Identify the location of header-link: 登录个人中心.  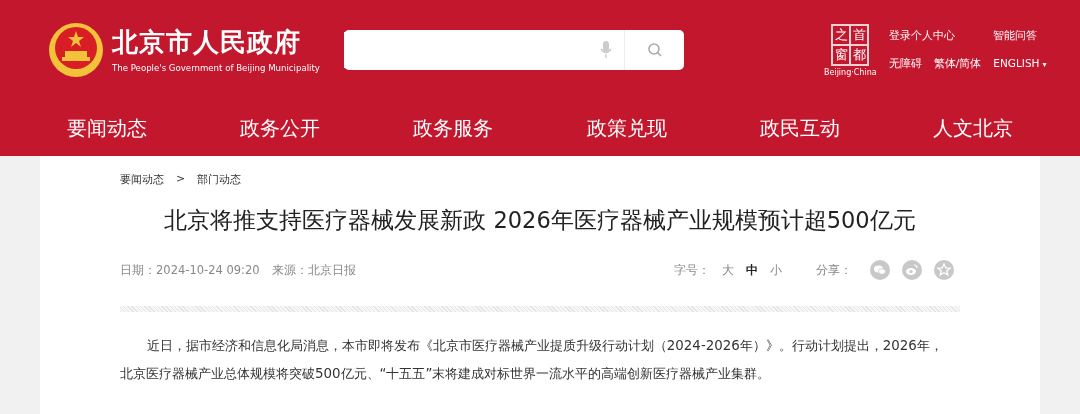
(936, 36).